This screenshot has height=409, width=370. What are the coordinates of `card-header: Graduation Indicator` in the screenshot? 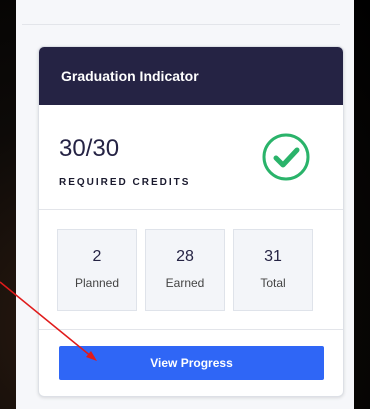 It's located at (191, 76).